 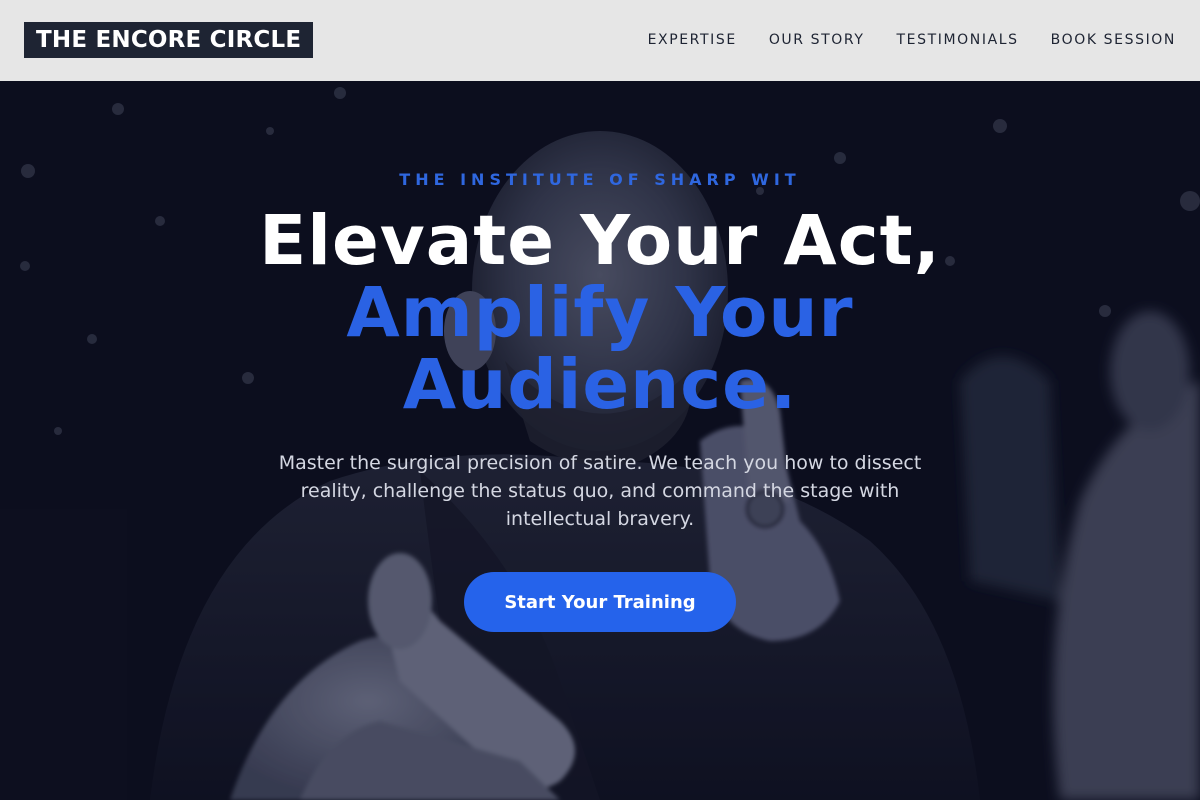 I want to click on site-logo: THE ENCORE CIRCLE, so click(x=169, y=39).